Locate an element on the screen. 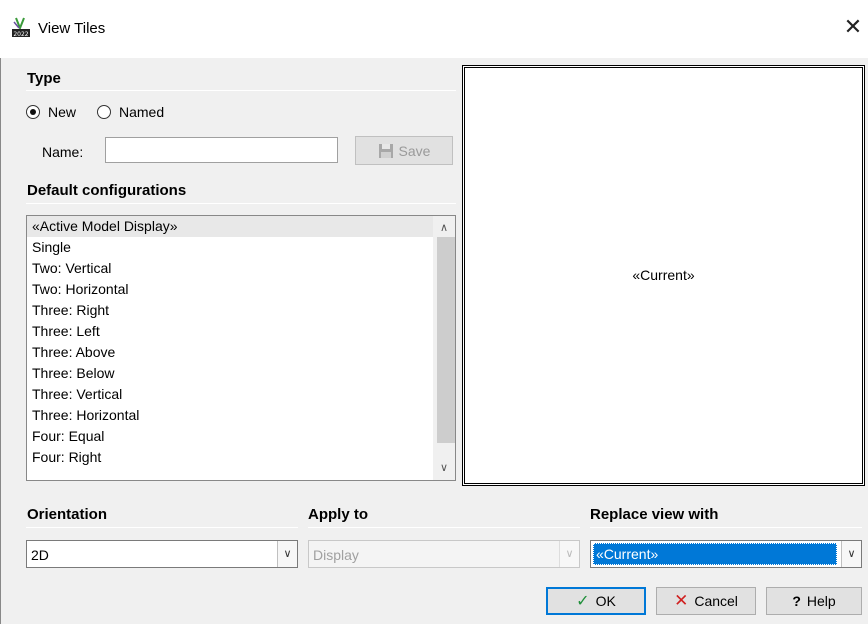 The height and width of the screenshot is (624, 868). orientation-select: 2D ∨ is located at coordinates (162, 554).